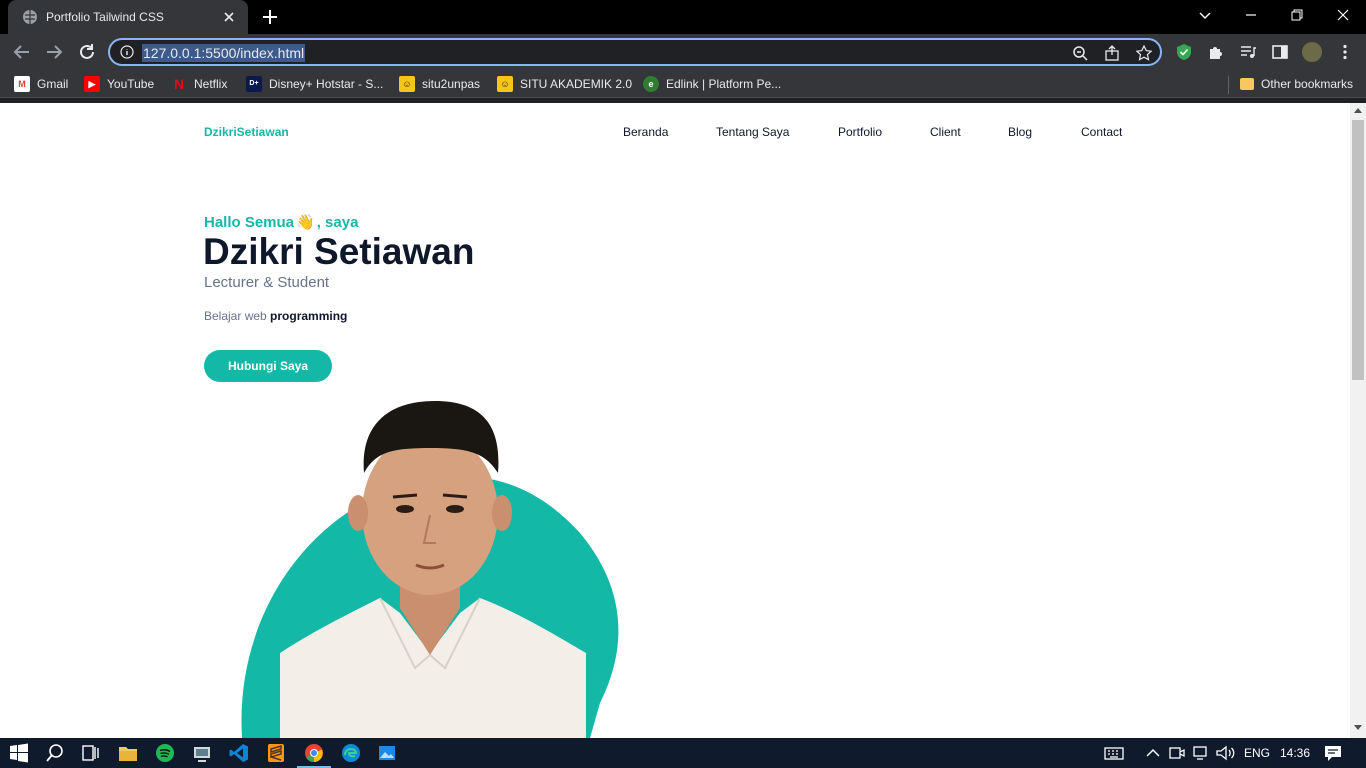  I want to click on keyboard-icon, so click(1114, 753).